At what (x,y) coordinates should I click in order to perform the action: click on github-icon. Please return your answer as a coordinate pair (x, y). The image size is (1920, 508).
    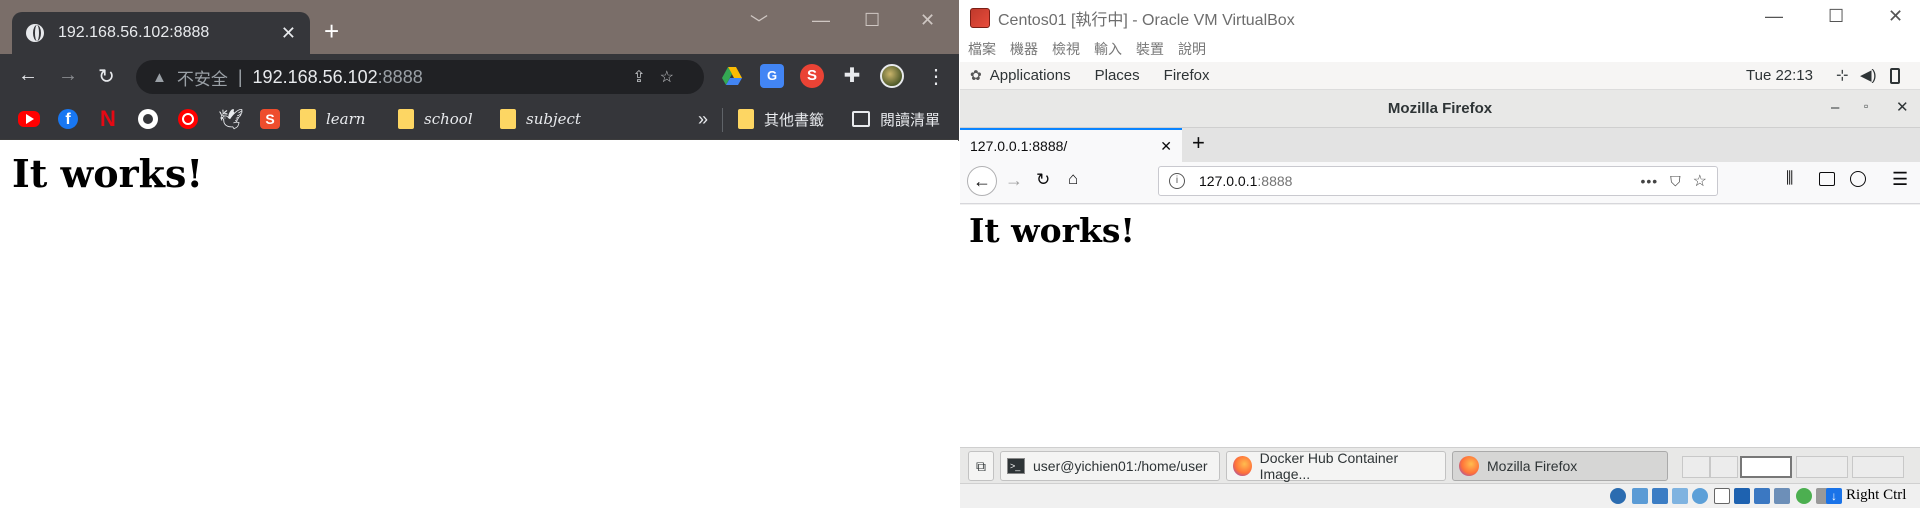
    Looking at the image, I should click on (148, 119).